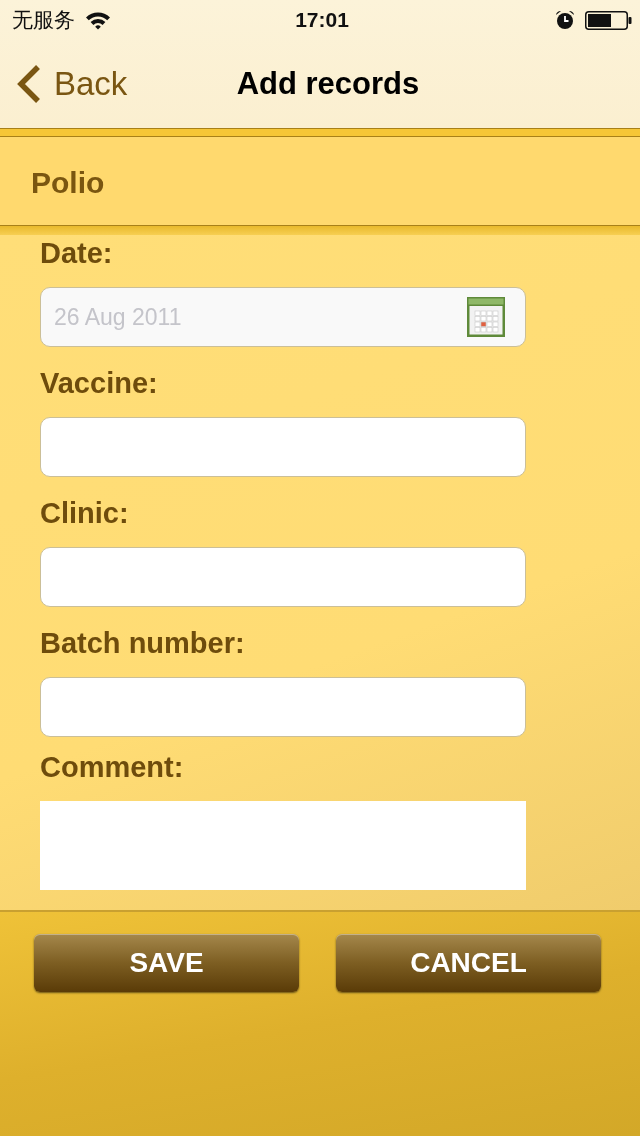 The width and height of the screenshot is (640, 1136). What do you see at coordinates (76, 253) in the screenshot?
I see `field-label: Date:` at bounding box center [76, 253].